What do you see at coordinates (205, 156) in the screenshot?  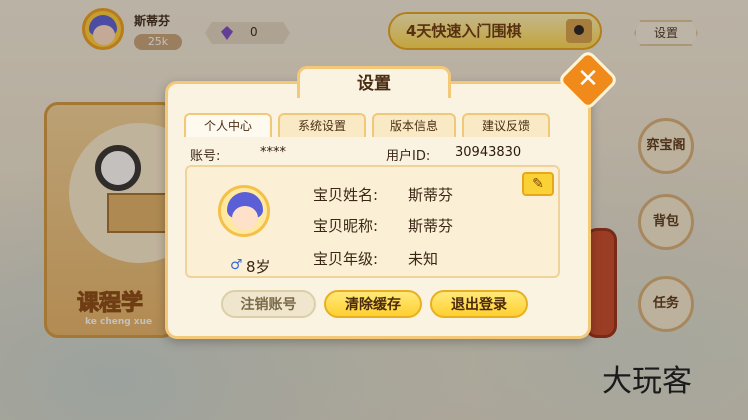 I see `account-label: 账号:` at bounding box center [205, 156].